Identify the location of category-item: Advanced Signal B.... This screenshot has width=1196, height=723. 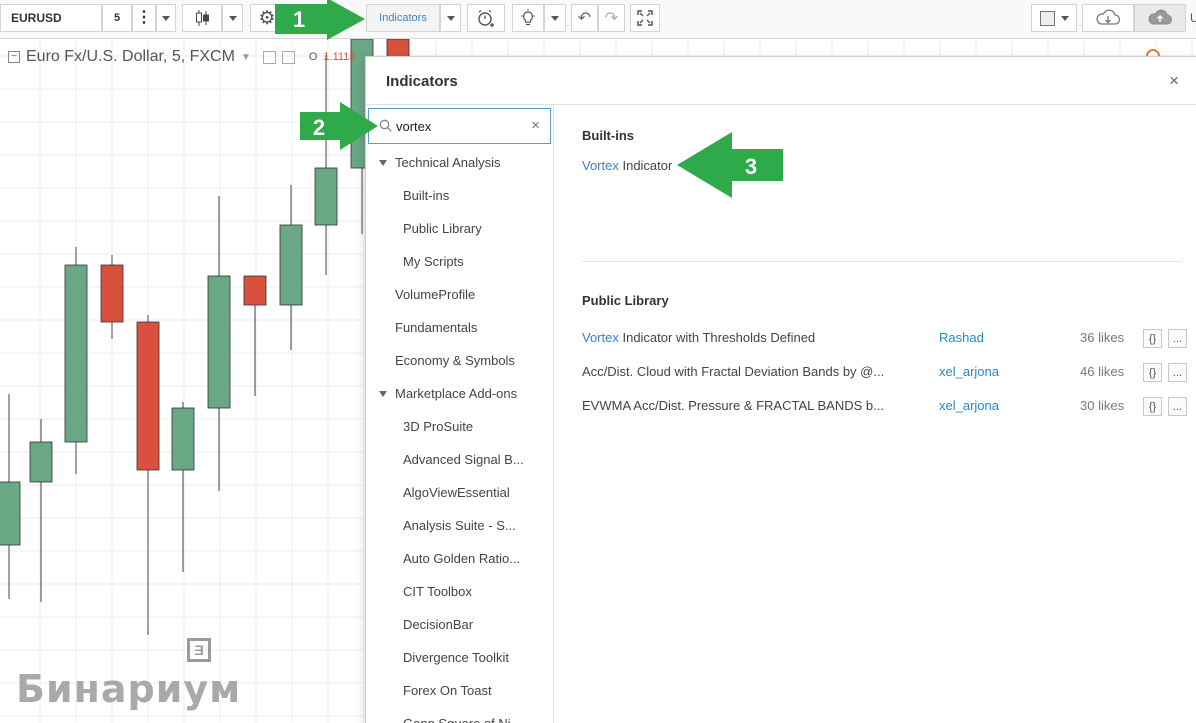
(463, 459).